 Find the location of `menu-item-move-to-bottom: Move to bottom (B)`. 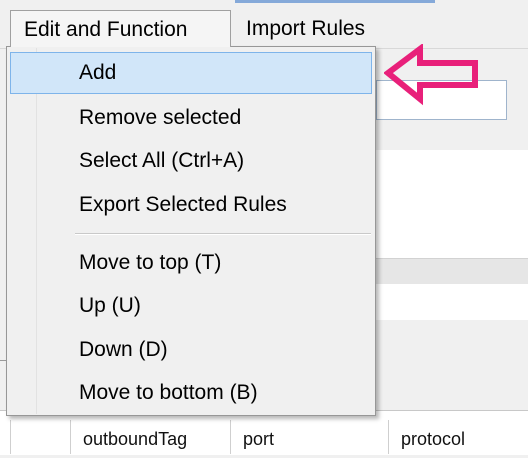

menu-item-move-to-bottom: Move to bottom (B) is located at coordinates (191, 393).